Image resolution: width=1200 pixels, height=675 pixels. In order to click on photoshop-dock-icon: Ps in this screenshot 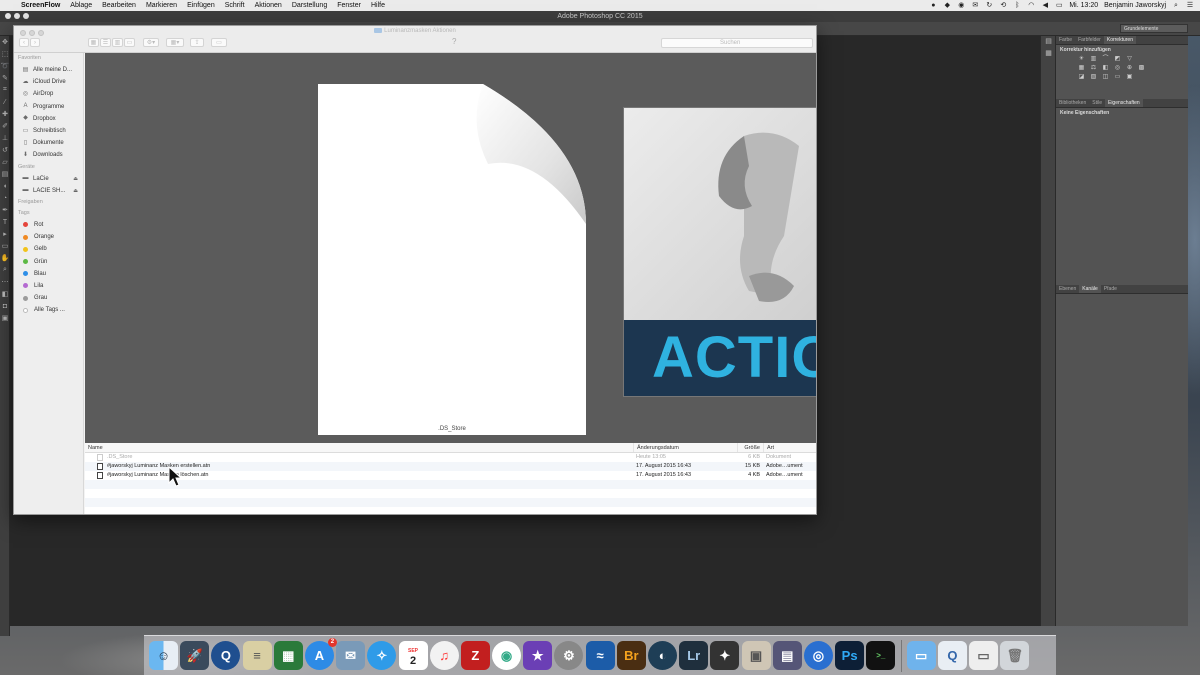, I will do `click(850, 655)`.